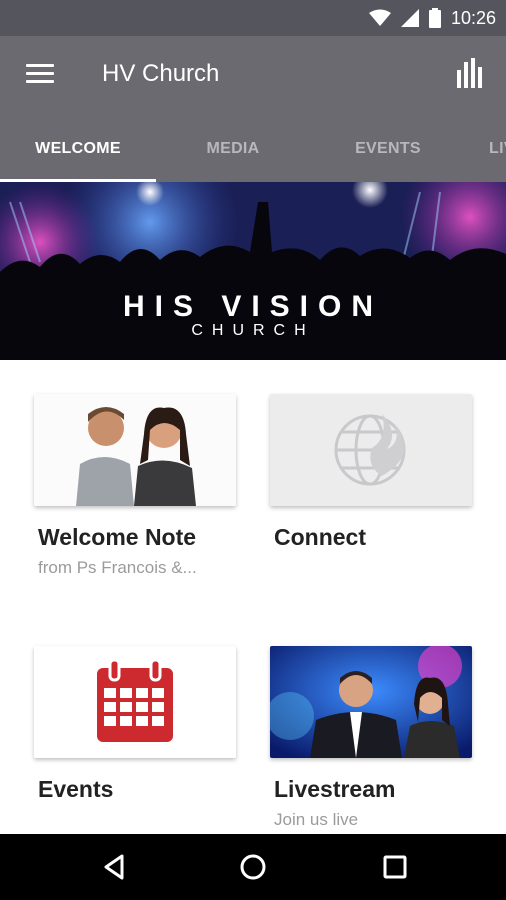  What do you see at coordinates (233, 149) in the screenshot?
I see `tab-media: MEDIA` at bounding box center [233, 149].